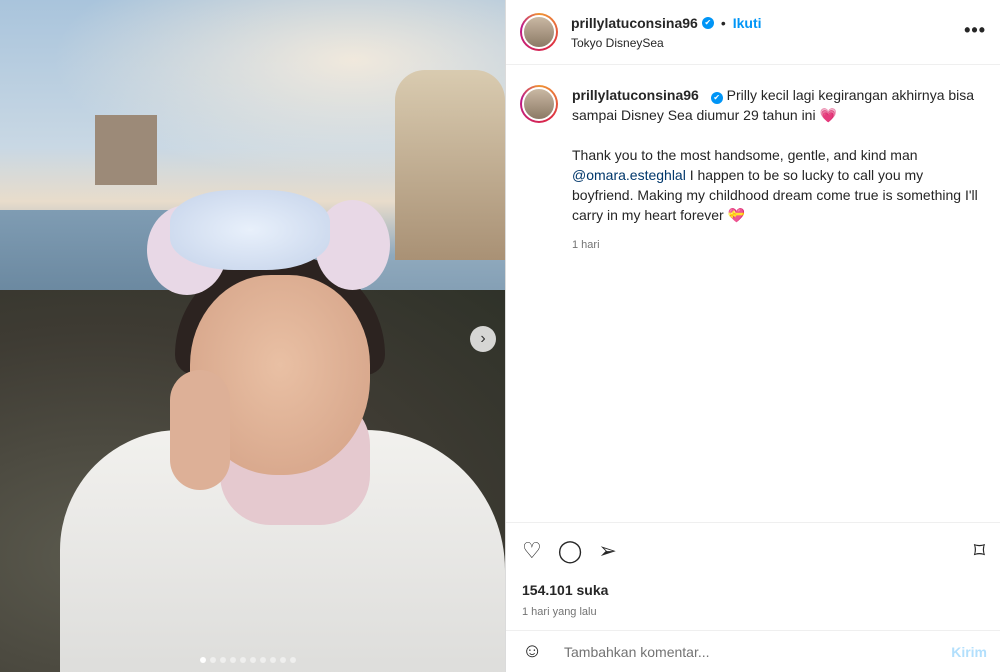 This screenshot has height=672, width=1000. Describe the element at coordinates (570, 551) in the screenshot. I see `comment-icon: ◯` at that location.